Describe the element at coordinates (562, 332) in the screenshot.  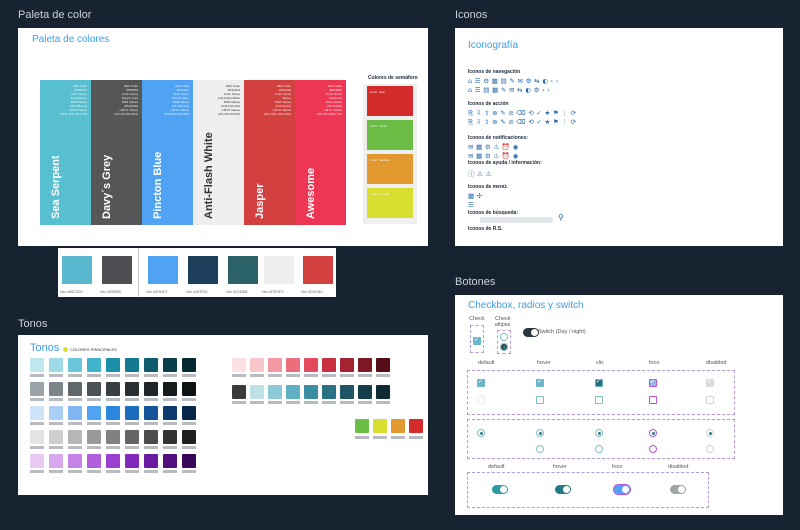
I see `switch-label: Switch (Day / night)` at that location.